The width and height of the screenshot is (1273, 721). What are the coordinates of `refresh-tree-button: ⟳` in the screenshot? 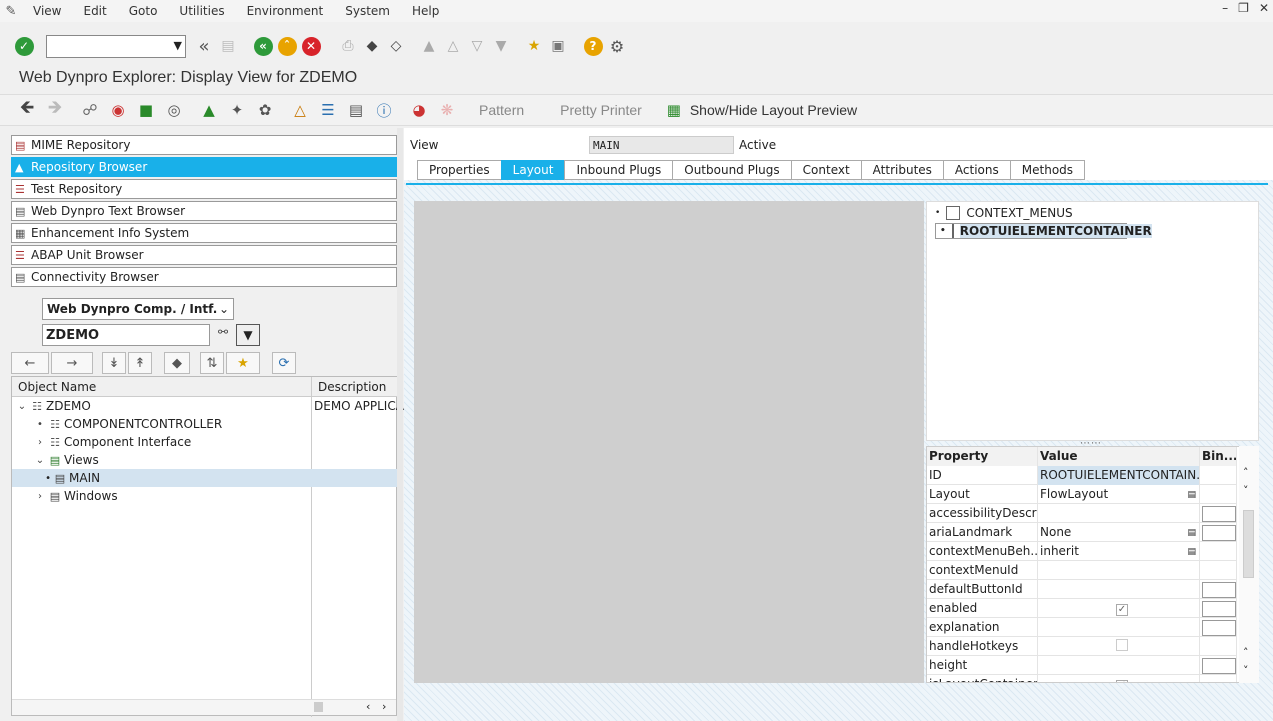 It's located at (284, 363).